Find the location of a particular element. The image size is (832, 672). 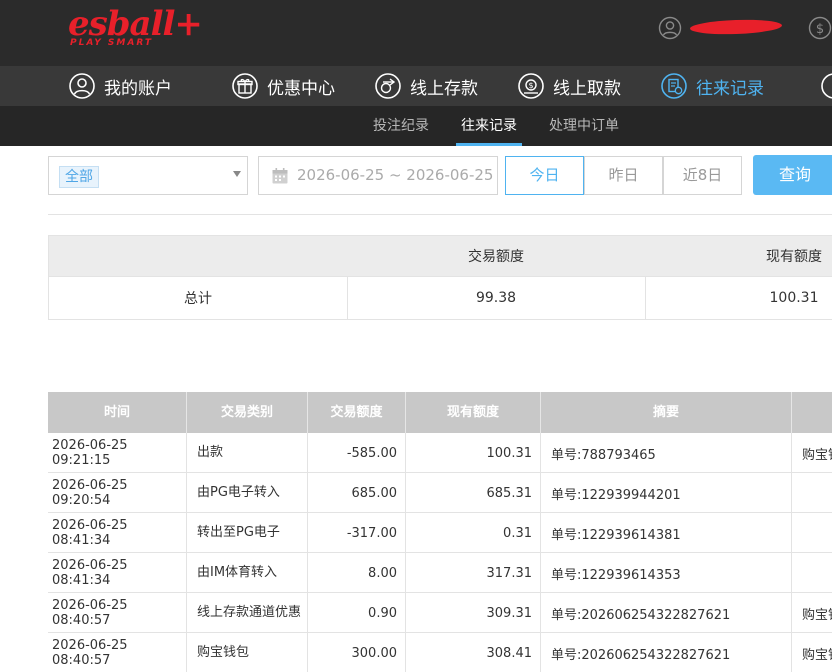

records-header: 时间 交易类别 交易额度 现有额度 摘要 is located at coordinates (440, 412).